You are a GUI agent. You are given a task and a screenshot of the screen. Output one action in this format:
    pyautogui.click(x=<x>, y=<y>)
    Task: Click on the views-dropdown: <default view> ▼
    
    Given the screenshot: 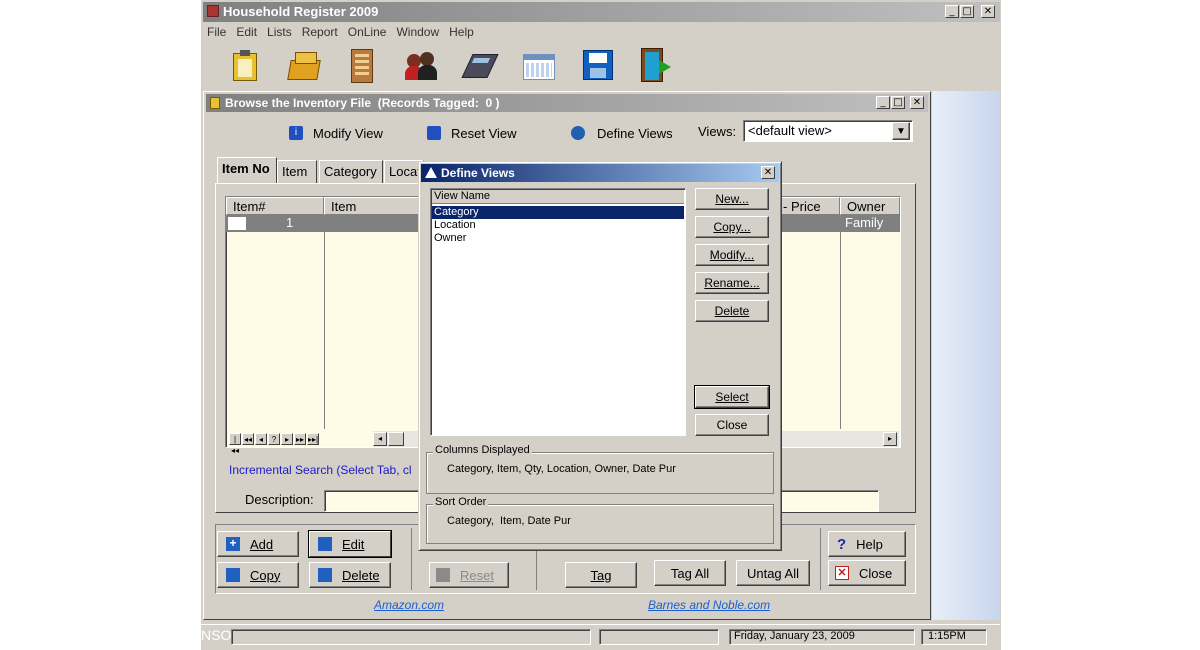 What is the action you would take?
    pyautogui.click(x=828, y=131)
    